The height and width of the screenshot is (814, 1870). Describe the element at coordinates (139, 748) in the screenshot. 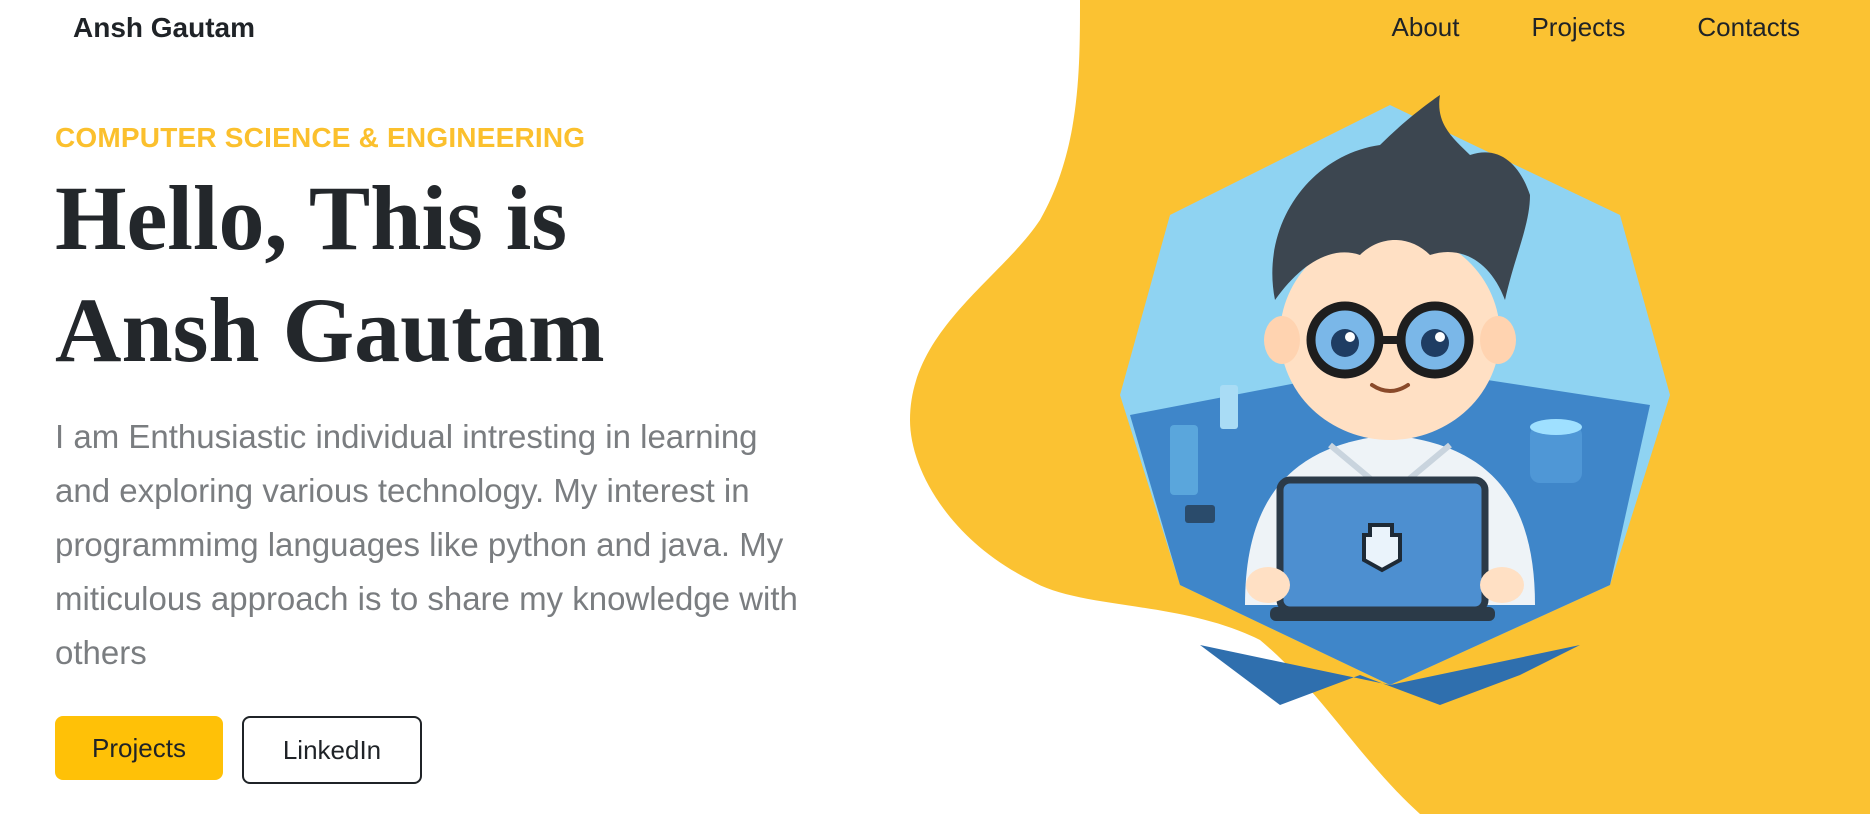

I see `projects-button: Projects` at that location.